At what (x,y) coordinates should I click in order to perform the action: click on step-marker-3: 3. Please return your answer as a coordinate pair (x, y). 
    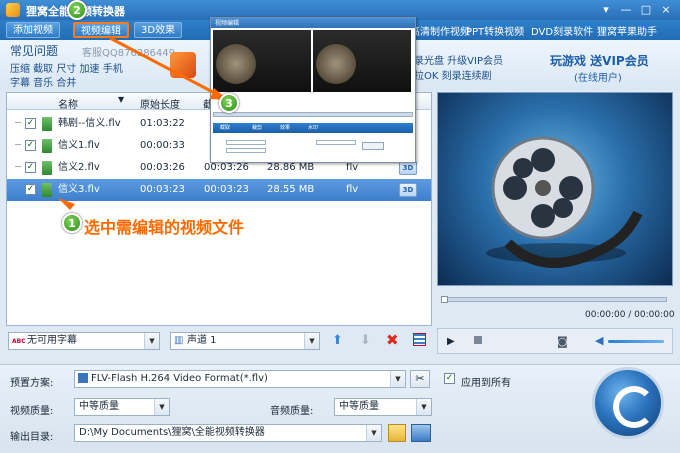
    Looking at the image, I should click on (229, 103).